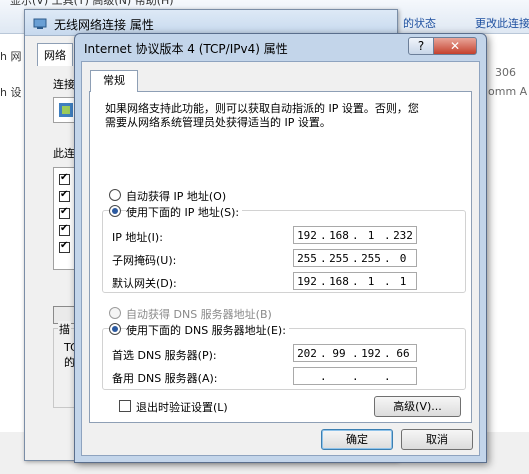  I want to click on dns-octet: 192, so click(371, 353).